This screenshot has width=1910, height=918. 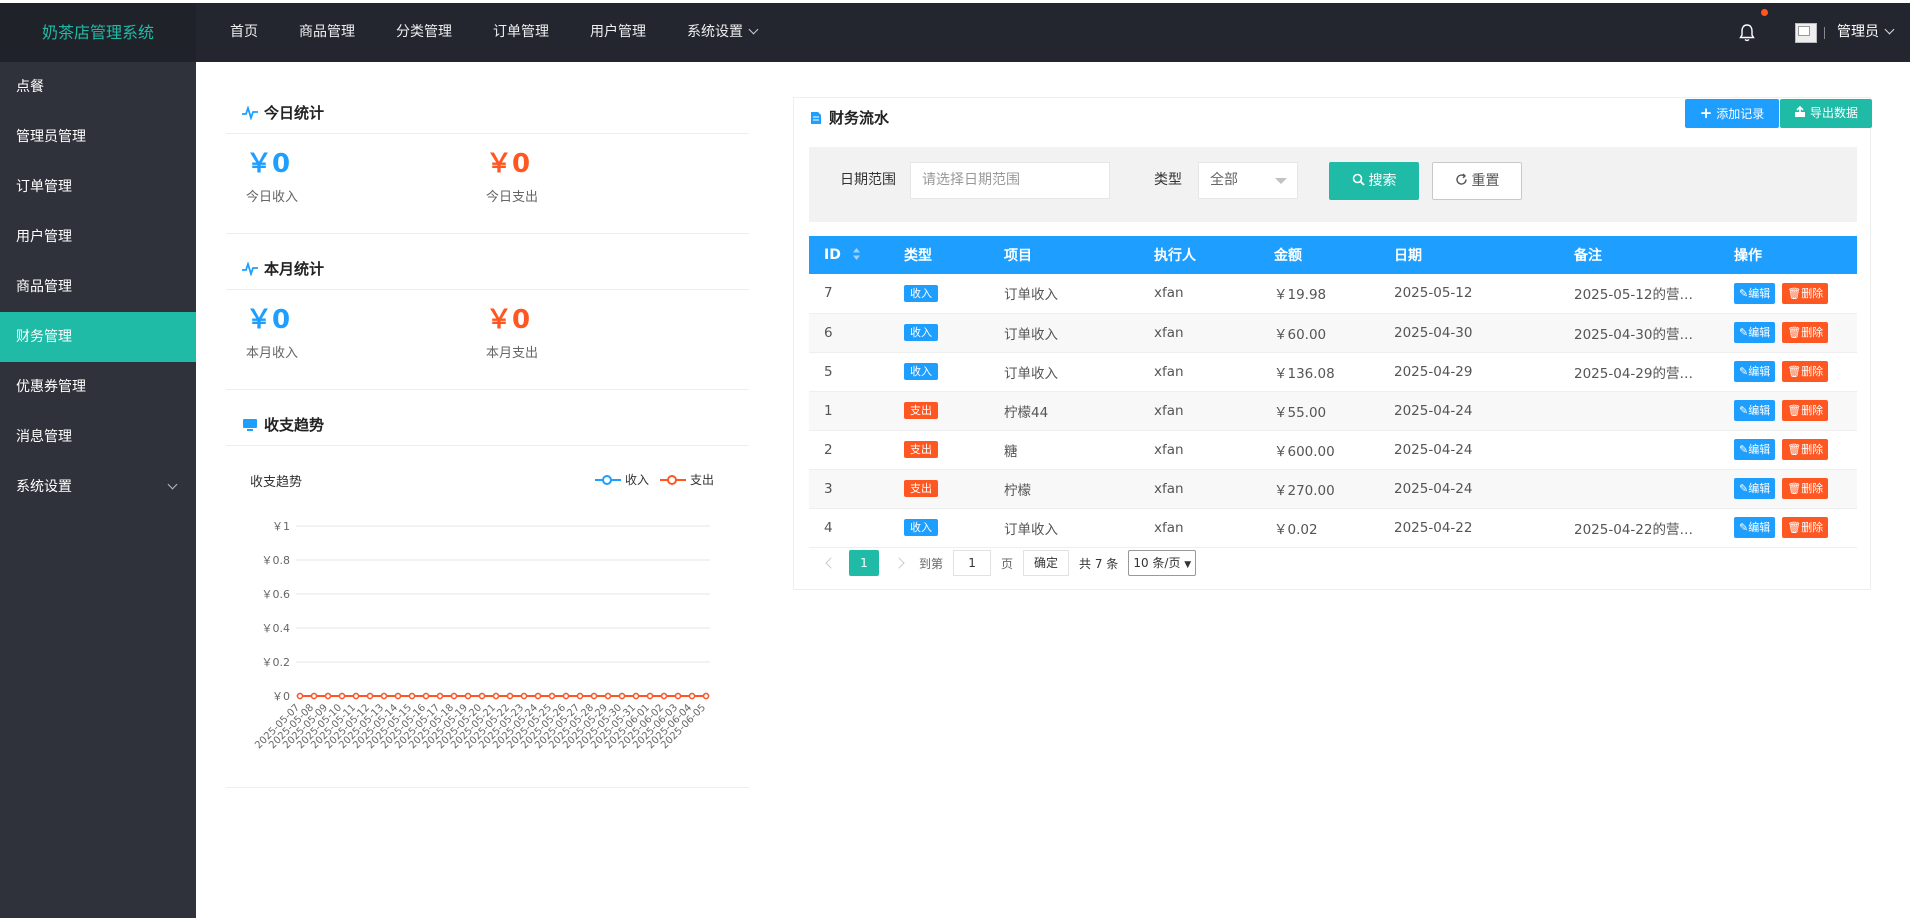 What do you see at coordinates (622, 479) in the screenshot?
I see `legend-income: 收入` at bounding box center [622, 479].